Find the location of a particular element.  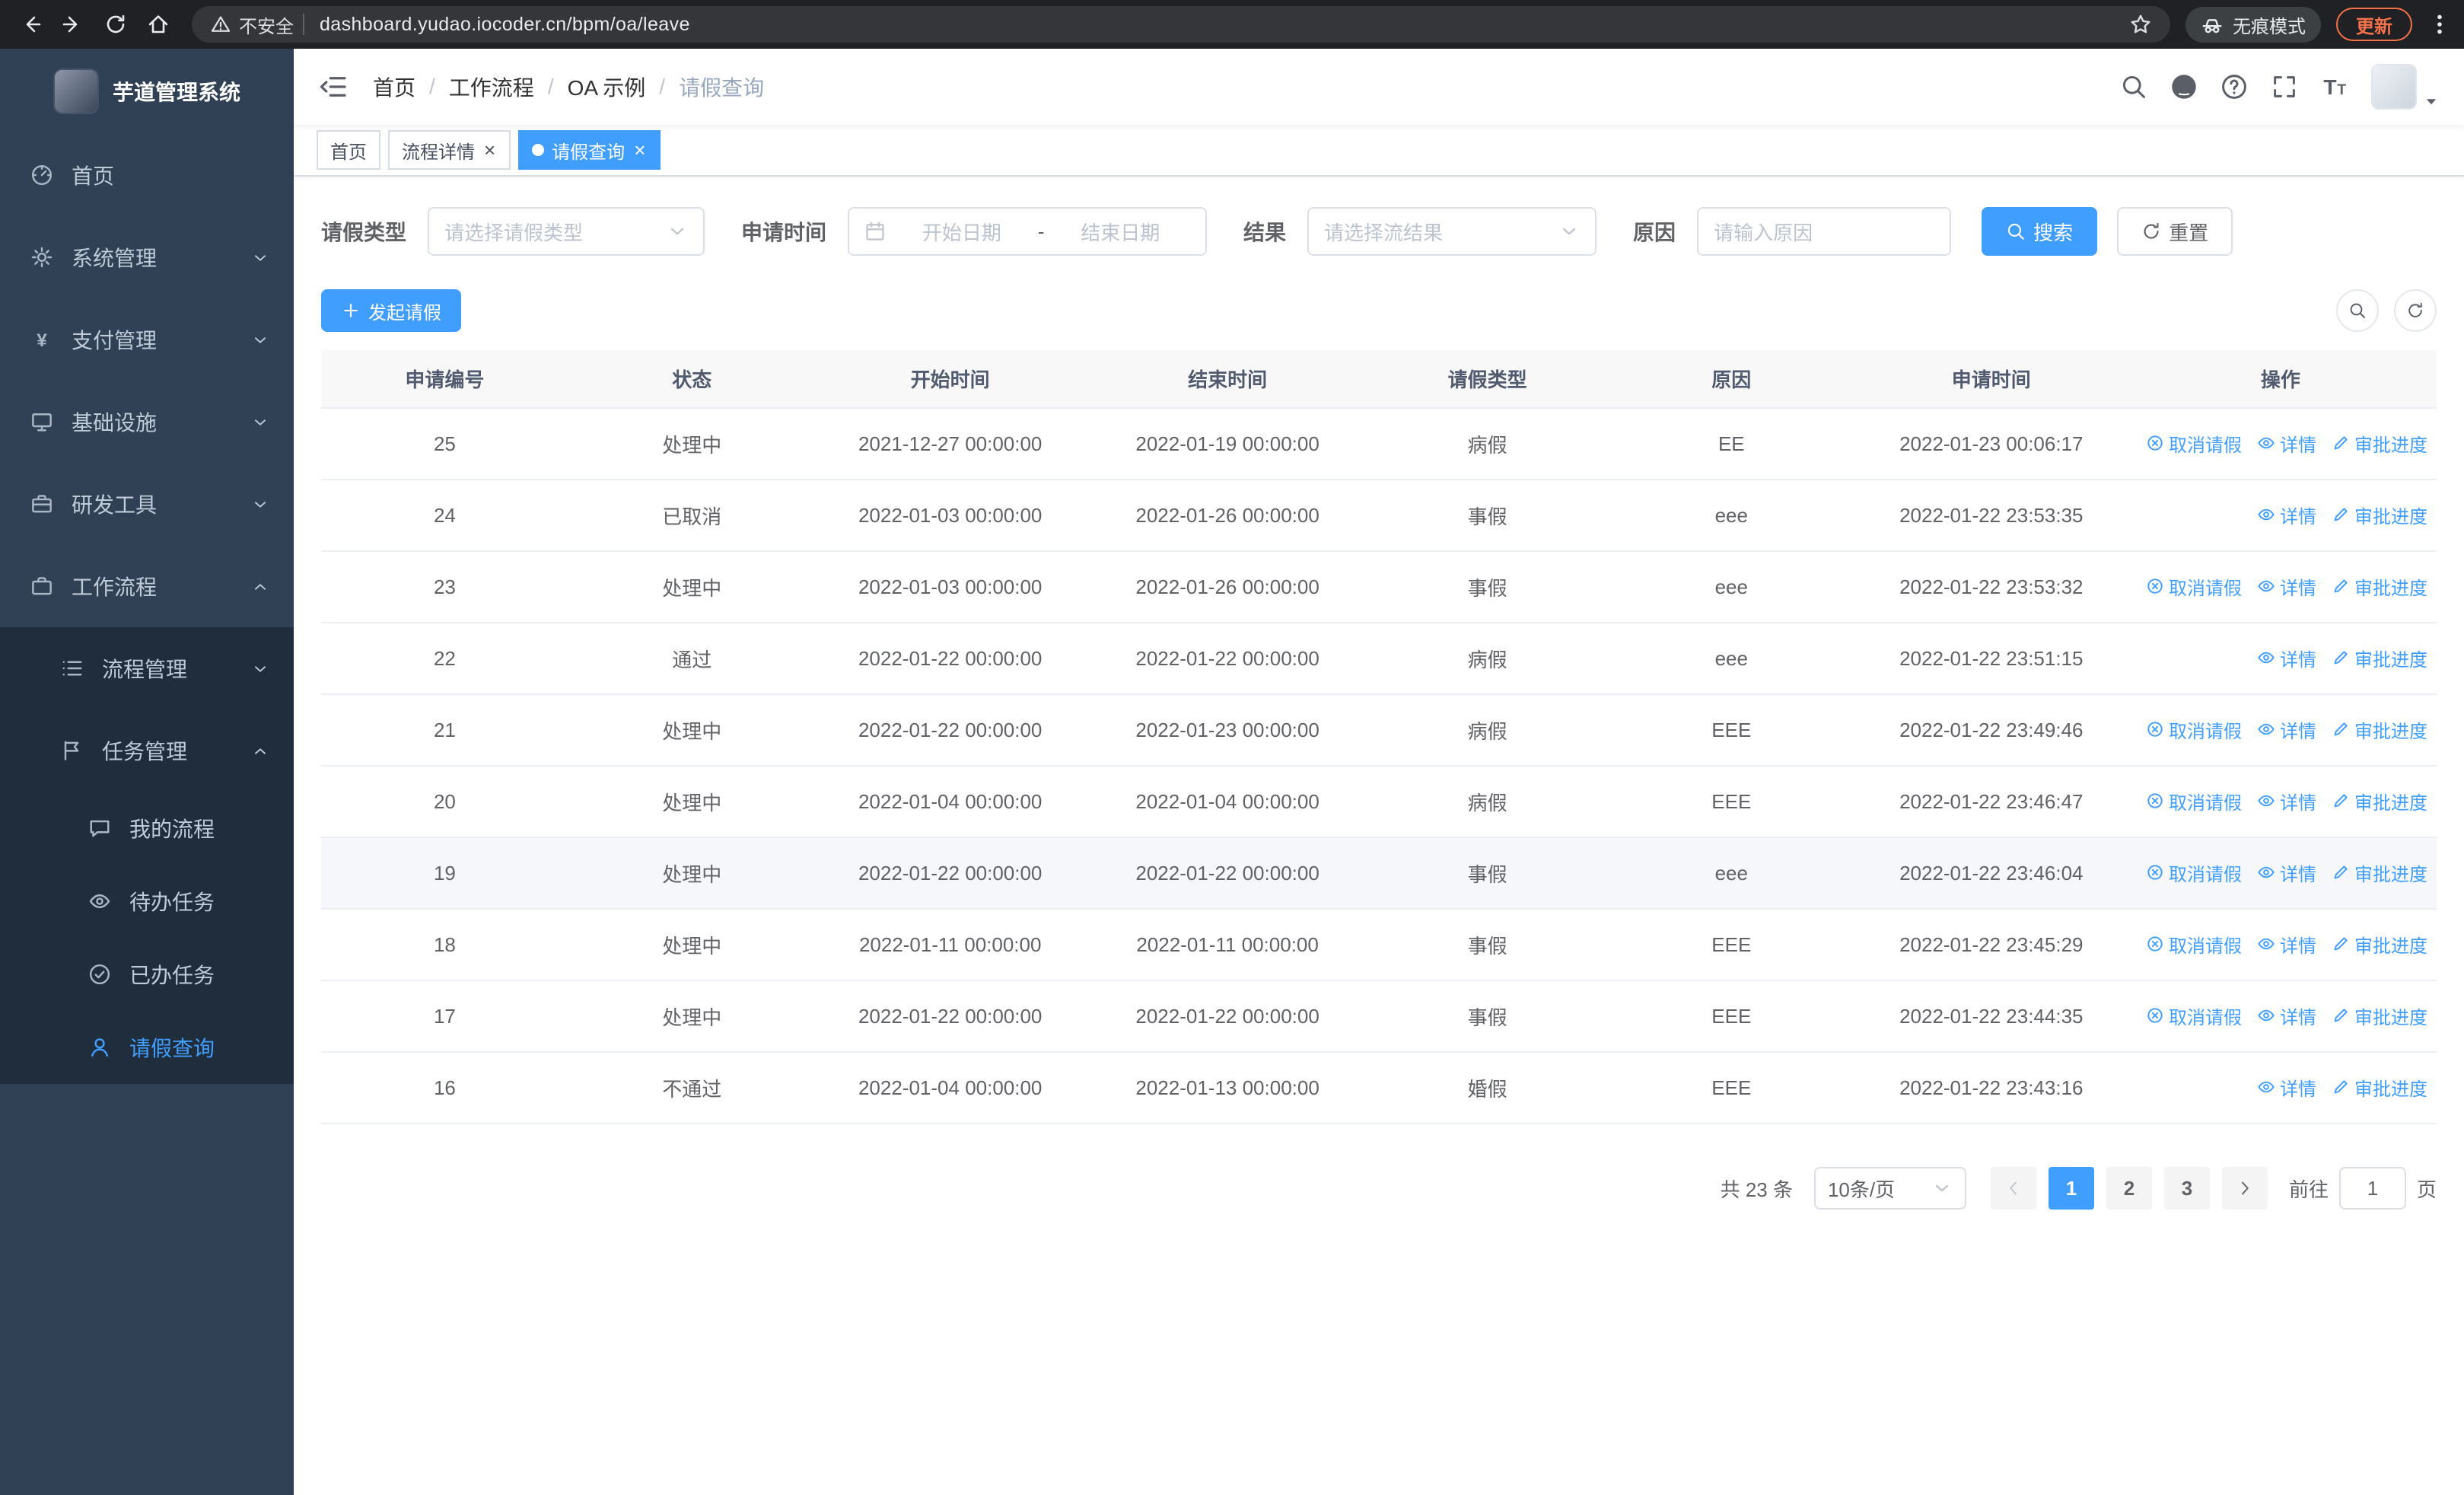

search-button-label: 搜索 is located at coordinates (2053, 232).